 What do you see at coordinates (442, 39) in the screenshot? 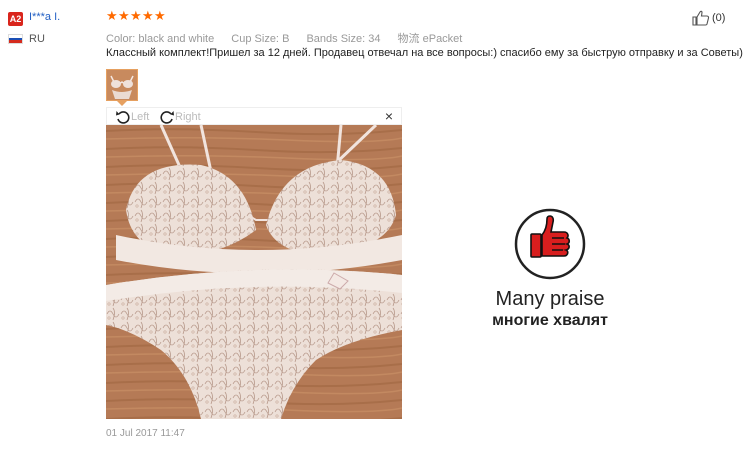
I see `attr-shipping-value: ePacket` at bounding box center [442, 39].